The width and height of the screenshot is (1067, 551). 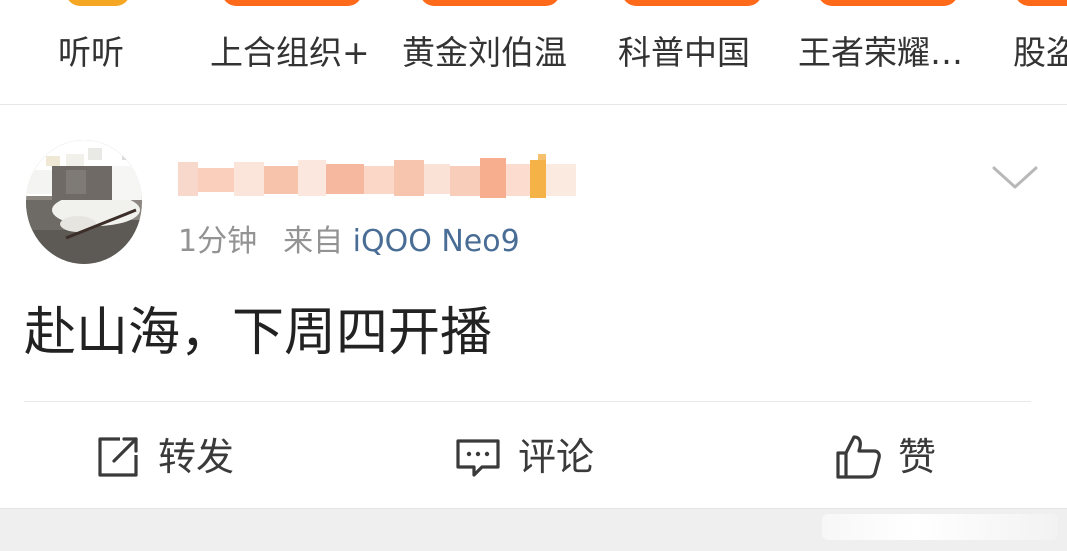 What do you see at coordinates (313, 241) in the screenshot?
I see `post-source-prefix: 来自` at bounding box center [313, 241].